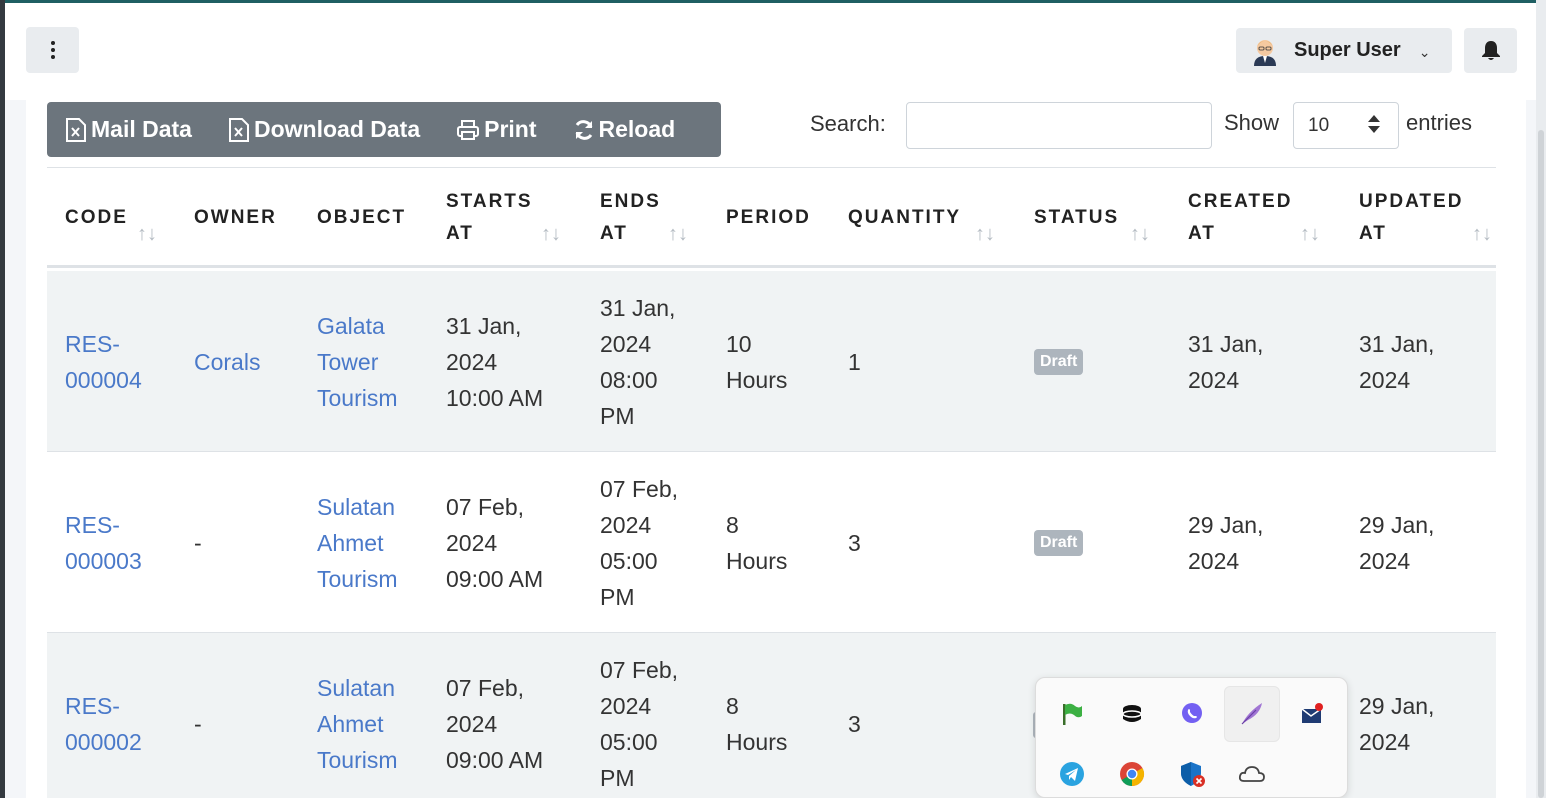 The width and height of the screenshot is (1546, 798). I want to click on mail-data-label: Mail Data, so click(141, 129).